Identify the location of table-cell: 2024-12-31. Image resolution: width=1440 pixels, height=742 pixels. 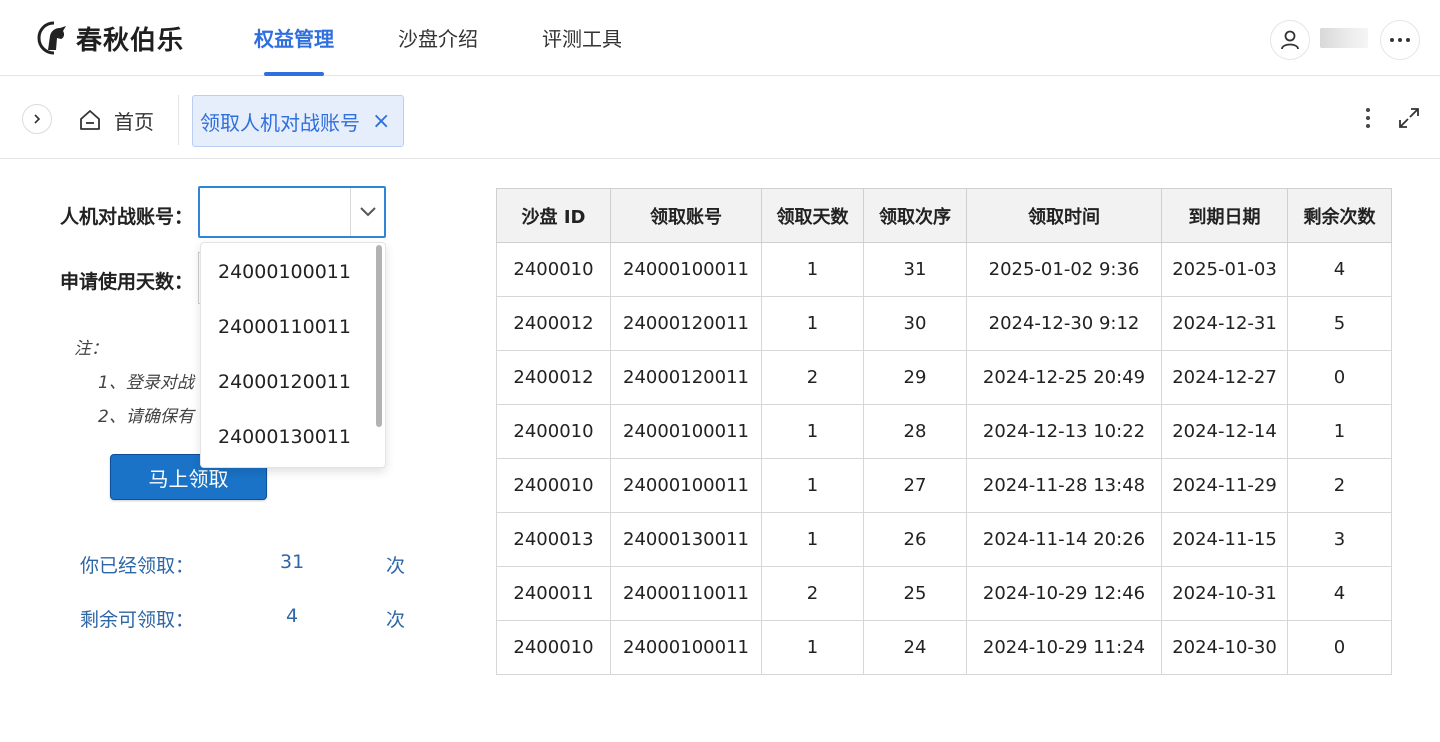
(1224, 323).